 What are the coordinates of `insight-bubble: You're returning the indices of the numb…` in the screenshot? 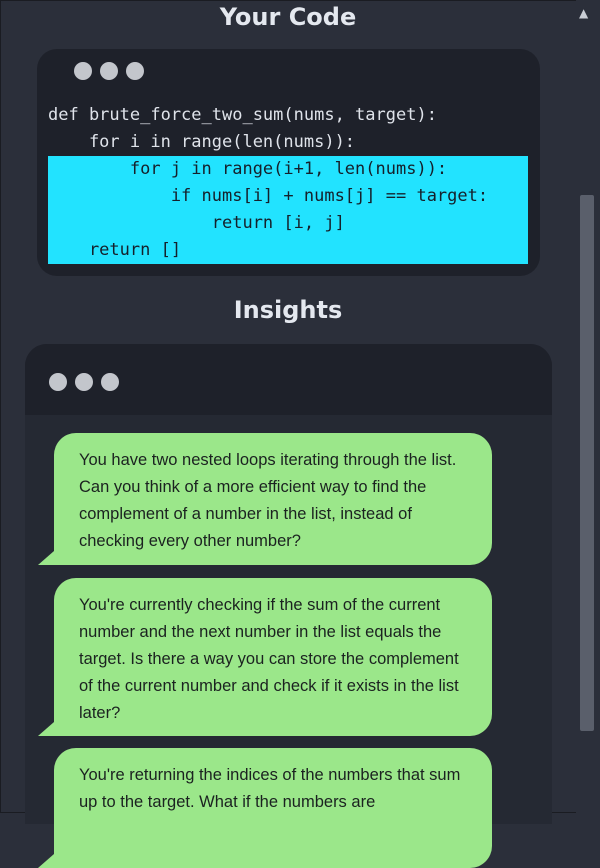 It's located at (265, 808).